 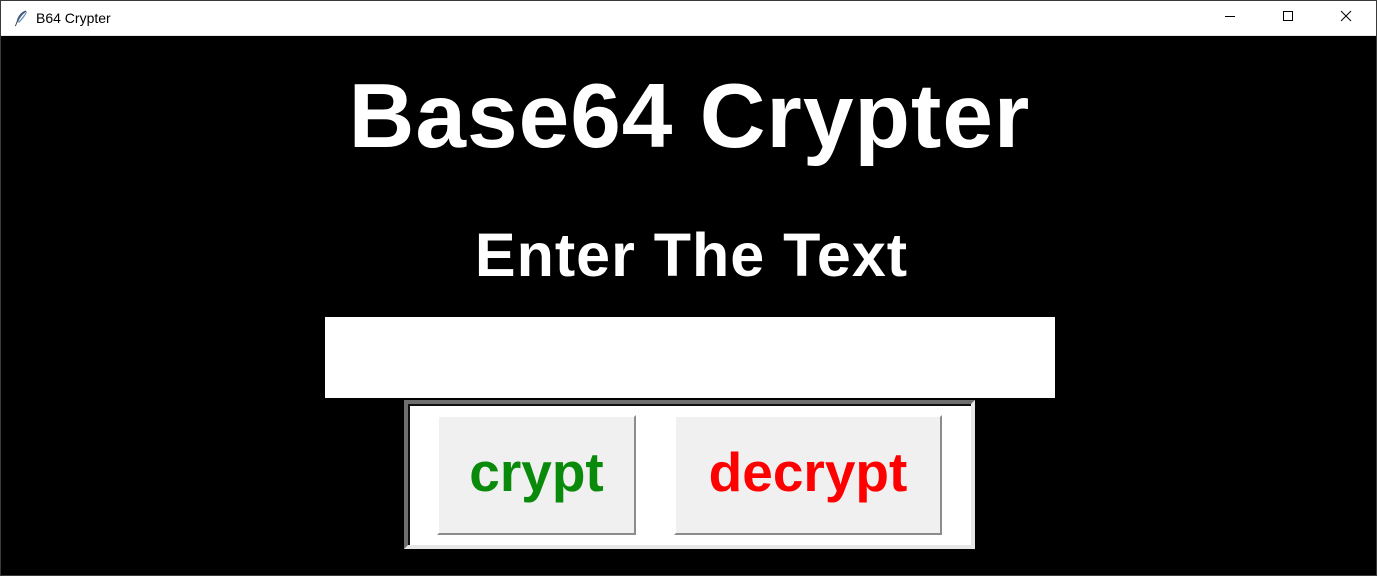 What do you see at coordinates (691, 255) in the screenshot?
I see `input-prompt-label: Enter The Text` at bounding box center [691, 255].